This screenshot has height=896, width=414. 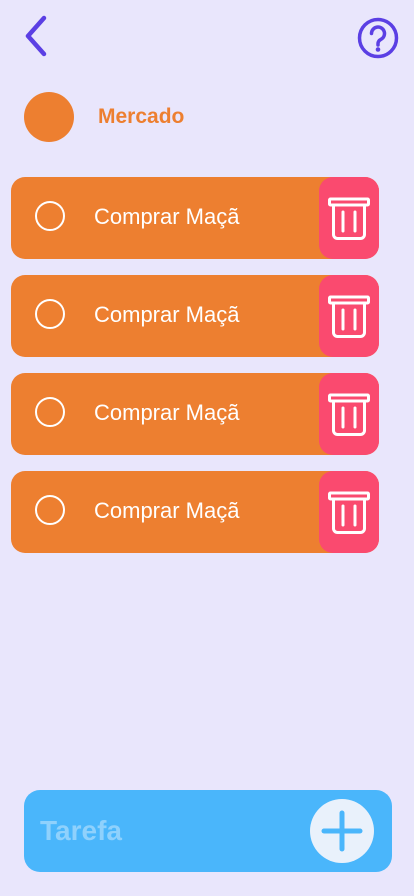 I want to click on add-task-bar, so click(x=208, y=831).